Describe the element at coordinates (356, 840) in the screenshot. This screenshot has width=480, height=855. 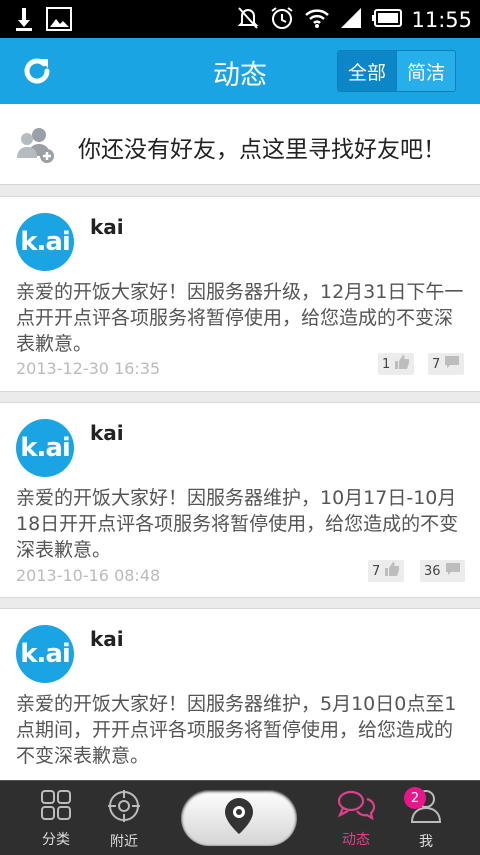
I see `tab-feed-label: 动态` at that location.